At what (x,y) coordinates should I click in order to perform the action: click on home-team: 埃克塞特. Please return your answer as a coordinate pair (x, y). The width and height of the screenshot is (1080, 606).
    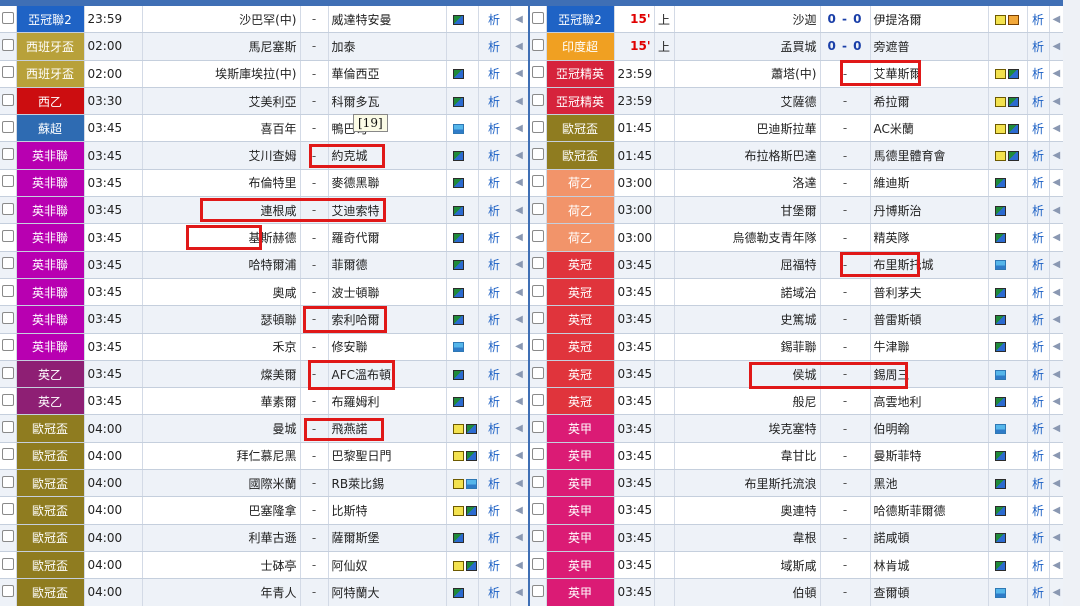
    Looking at the image, I should click on (747, 428).